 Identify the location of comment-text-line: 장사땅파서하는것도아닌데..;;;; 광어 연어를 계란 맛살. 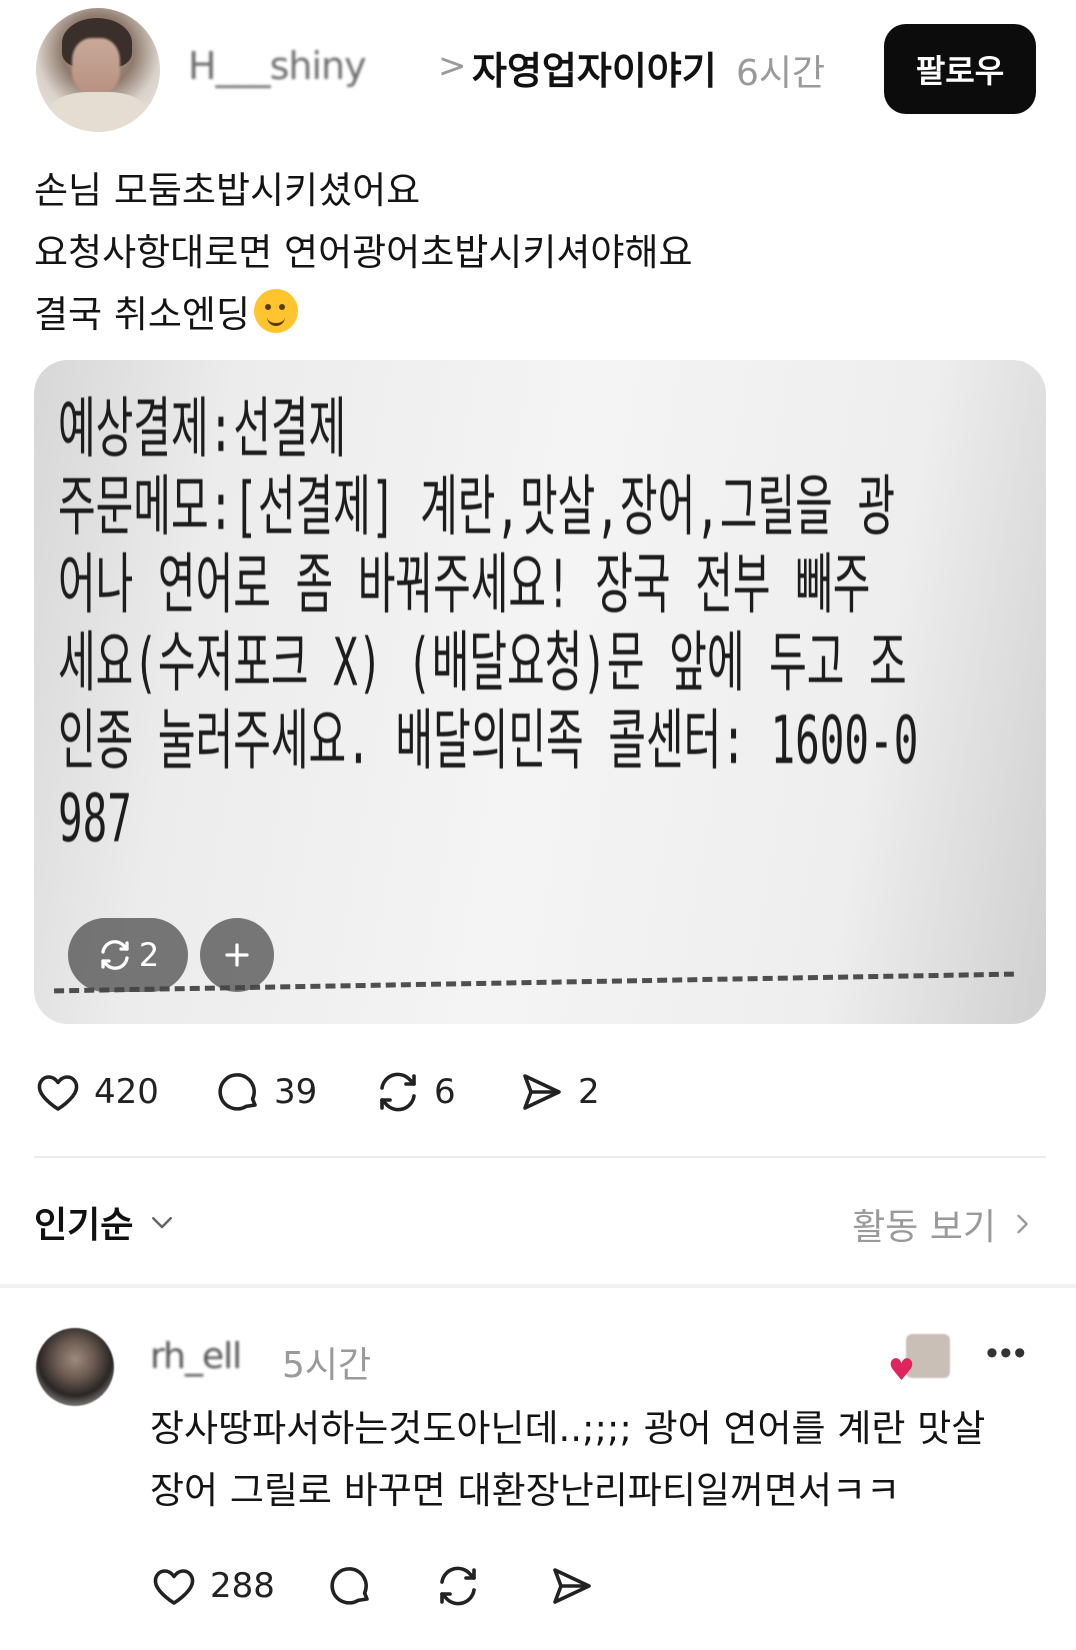
(568, 1428).